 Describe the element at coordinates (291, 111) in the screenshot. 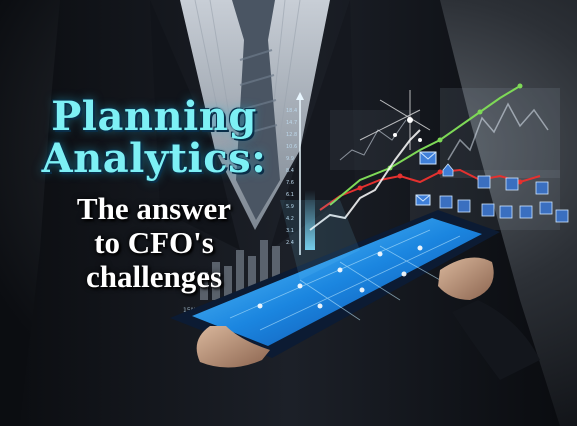

I see `axis-label: 18.4` at that location.